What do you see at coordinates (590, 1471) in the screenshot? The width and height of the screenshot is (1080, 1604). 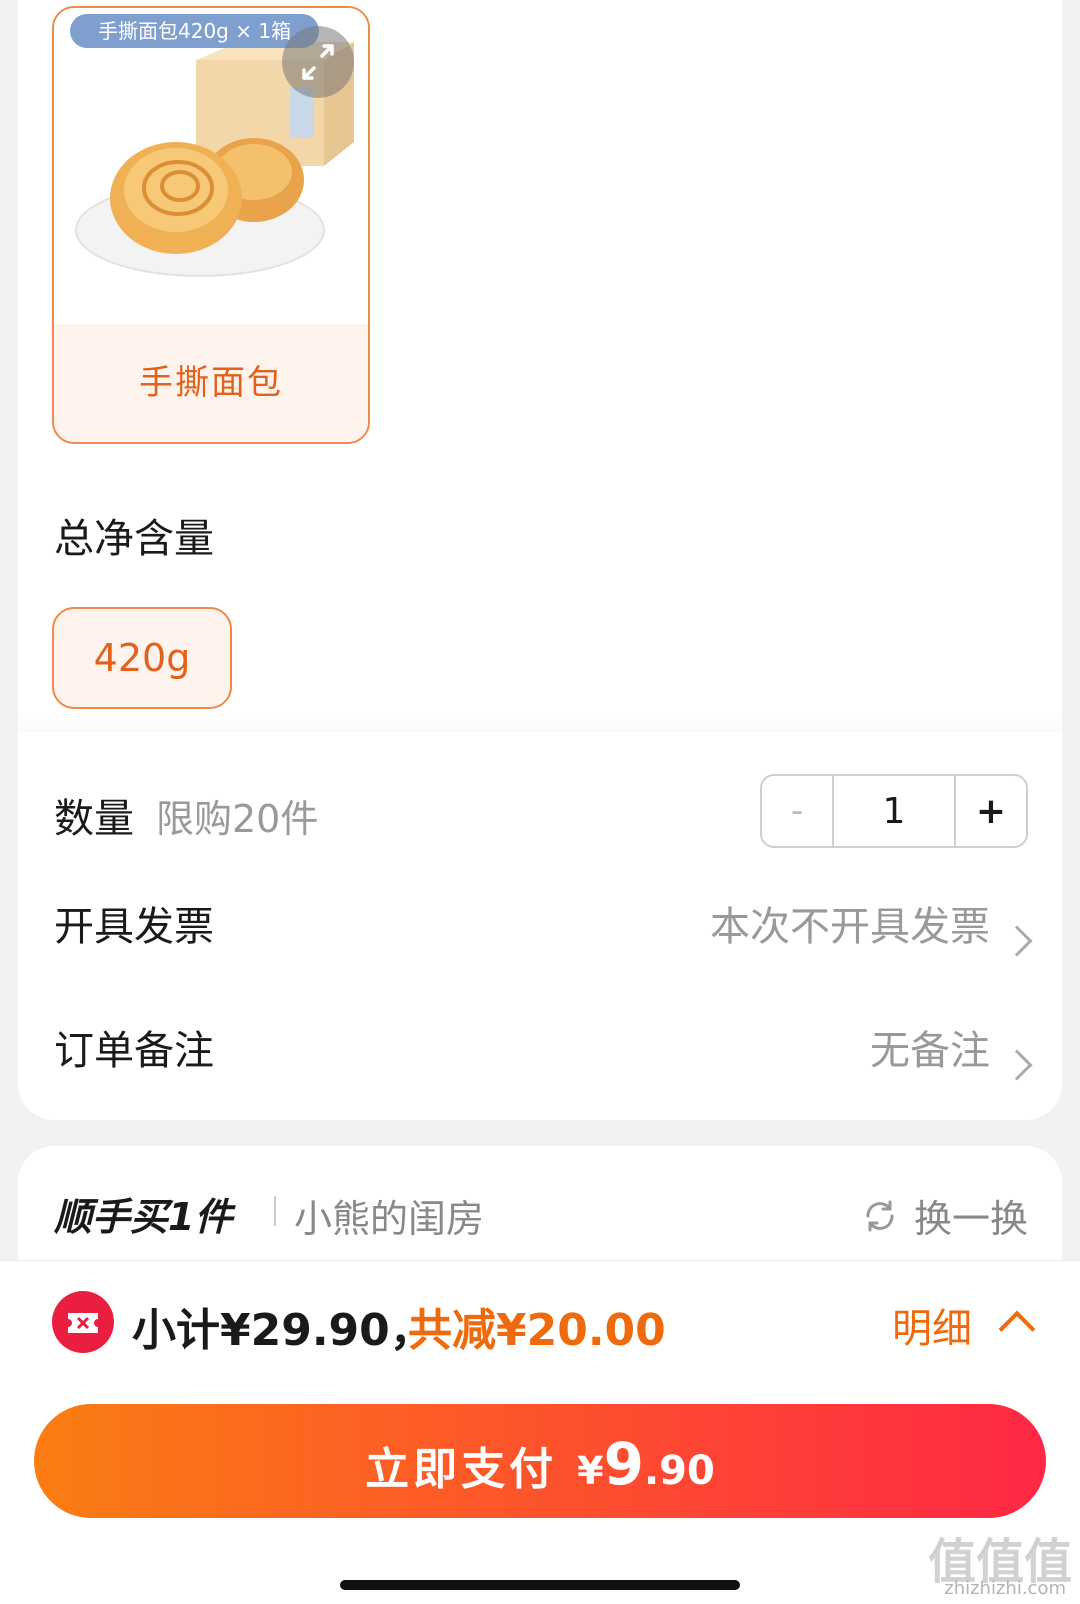 I see `pay-currency: ¥` at bounding box center [590, 1471].